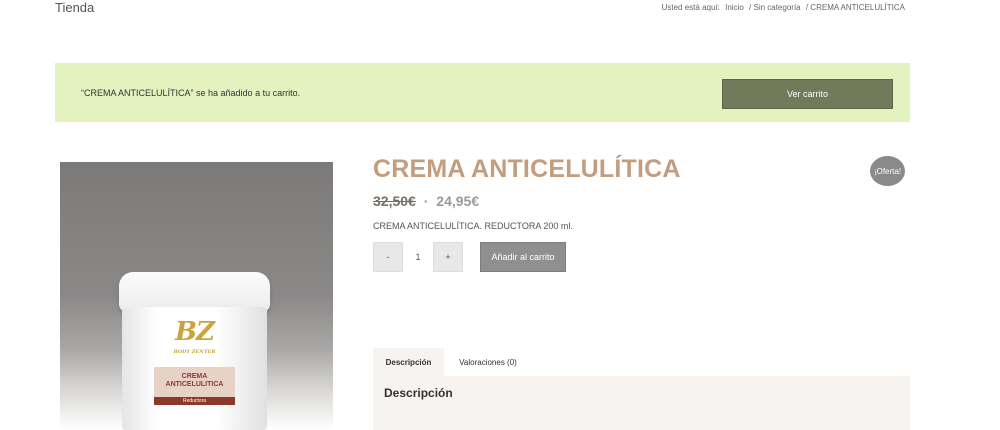  I want to click on price: 32,50€ · 24,95€, so click(426, 201).